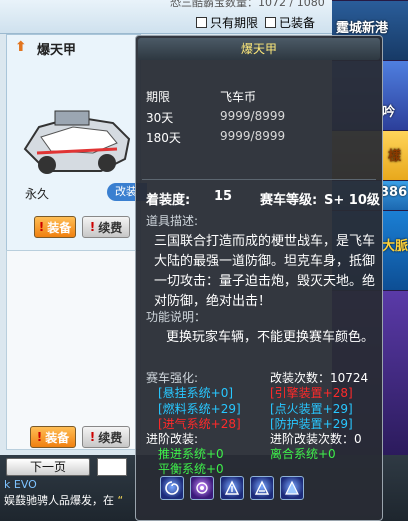 This screenshot has width=408, height=521. What do you see at coordinates (270, 337) in the screenshot?
I see `function-text: 更换玩家车辆，不能更换赛车颜色。` at bounding box center [270, 337].